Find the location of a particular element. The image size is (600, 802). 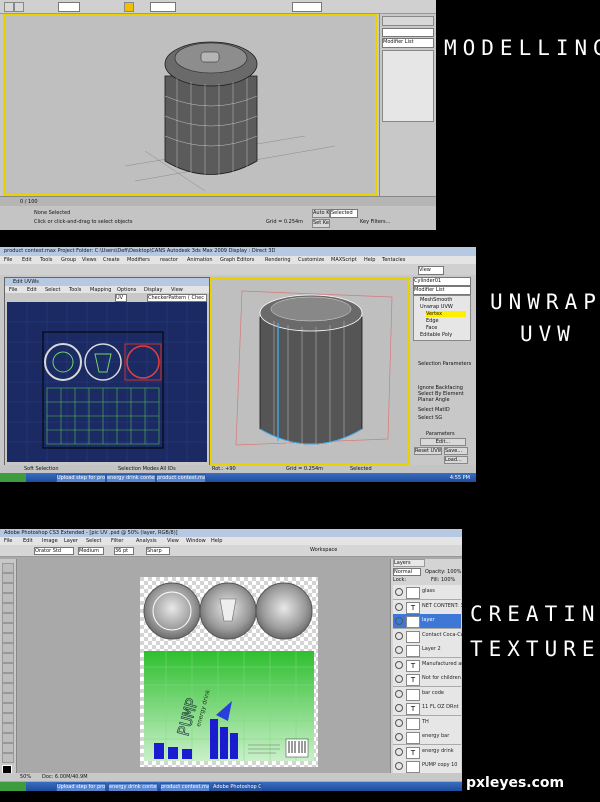

fill-field: Fill: 100% is located at coordinates (443, 580).